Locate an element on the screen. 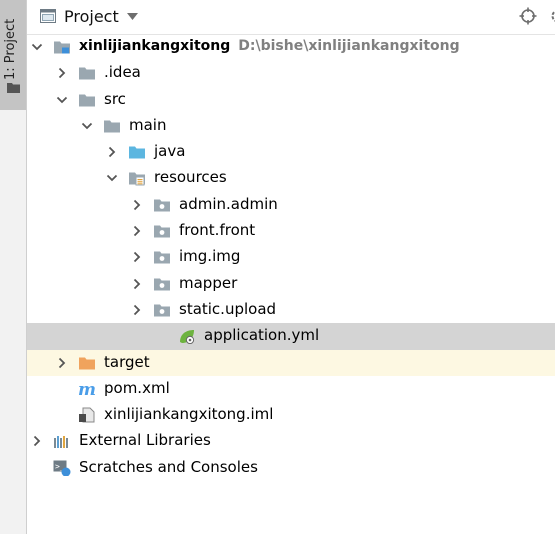 The height and width of the screenshot is (534, 555). tree-item-label: src is located at coordinates (115, 99).